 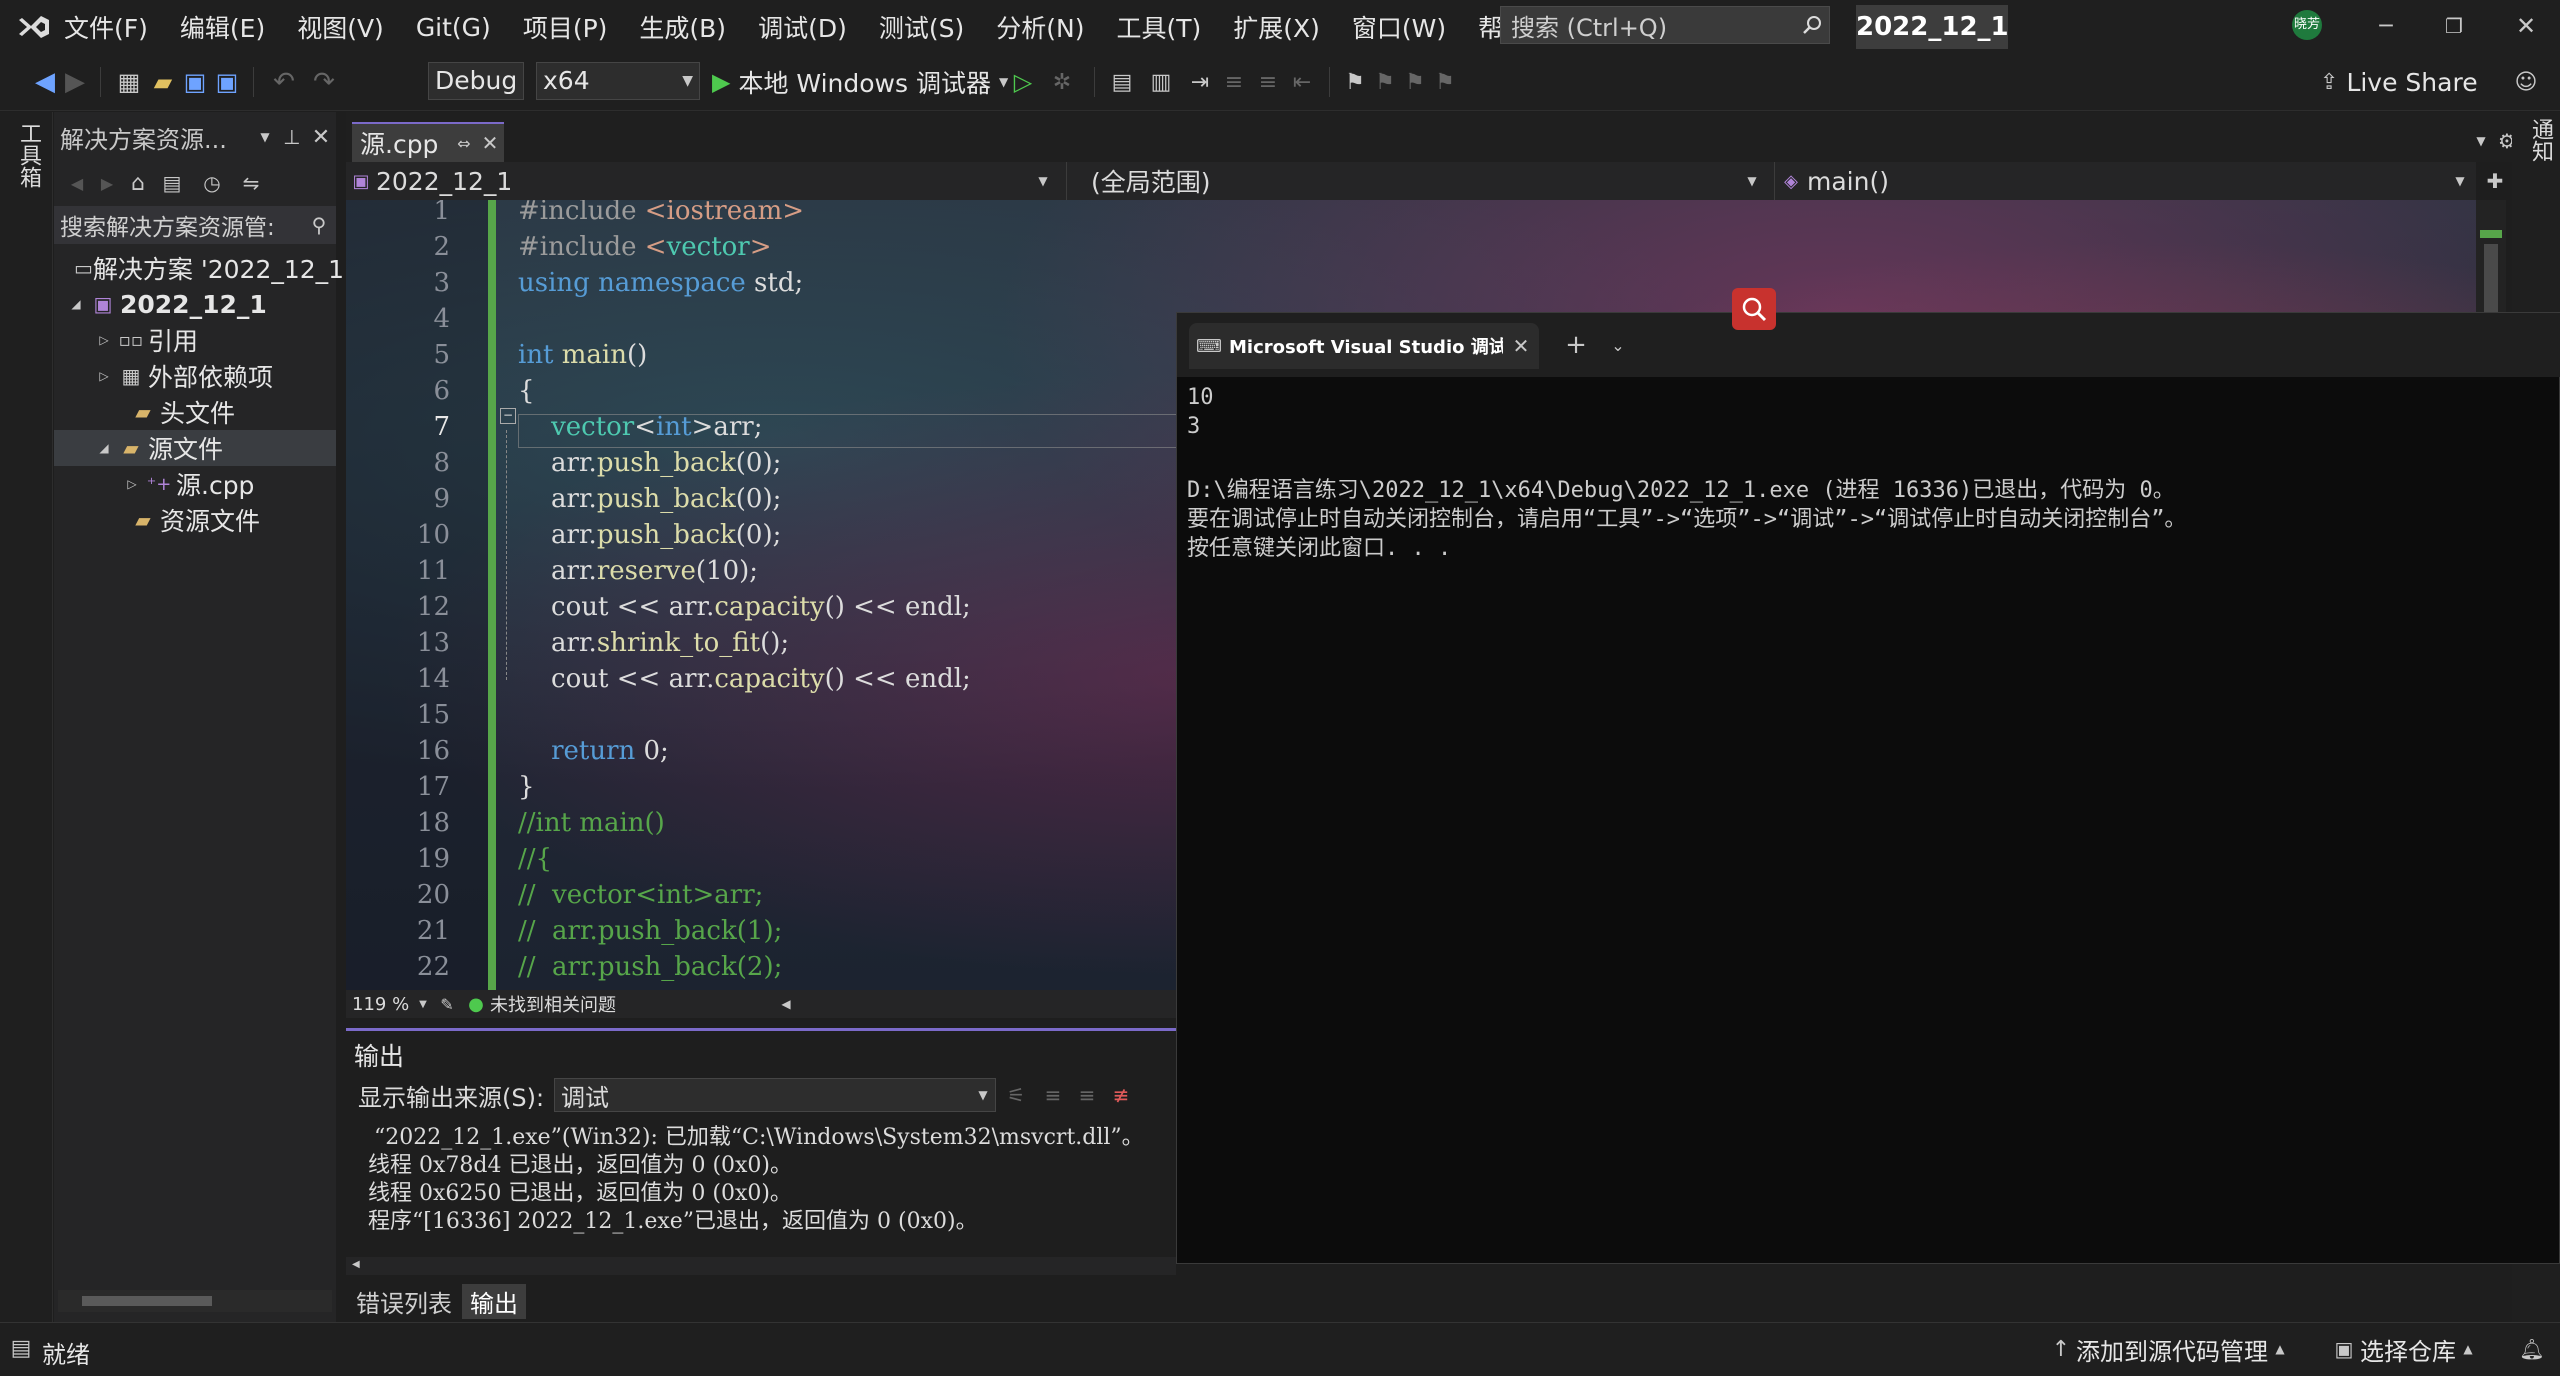 What do you see at coordinates (582, 355) in the screenshot?
I see `code-line: int main()` at bounding box center [582, 355].